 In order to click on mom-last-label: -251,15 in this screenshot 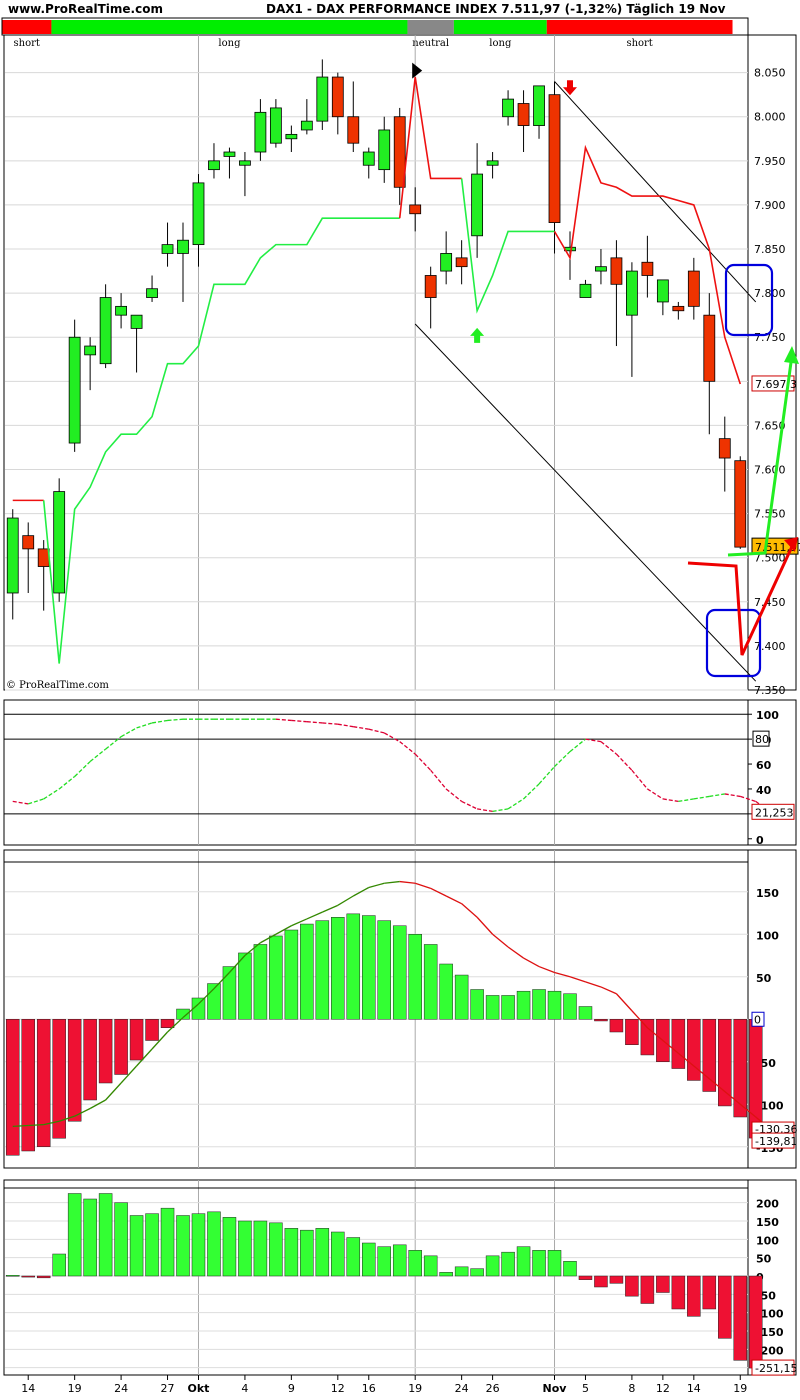, I will do `click(776, 1368)`.